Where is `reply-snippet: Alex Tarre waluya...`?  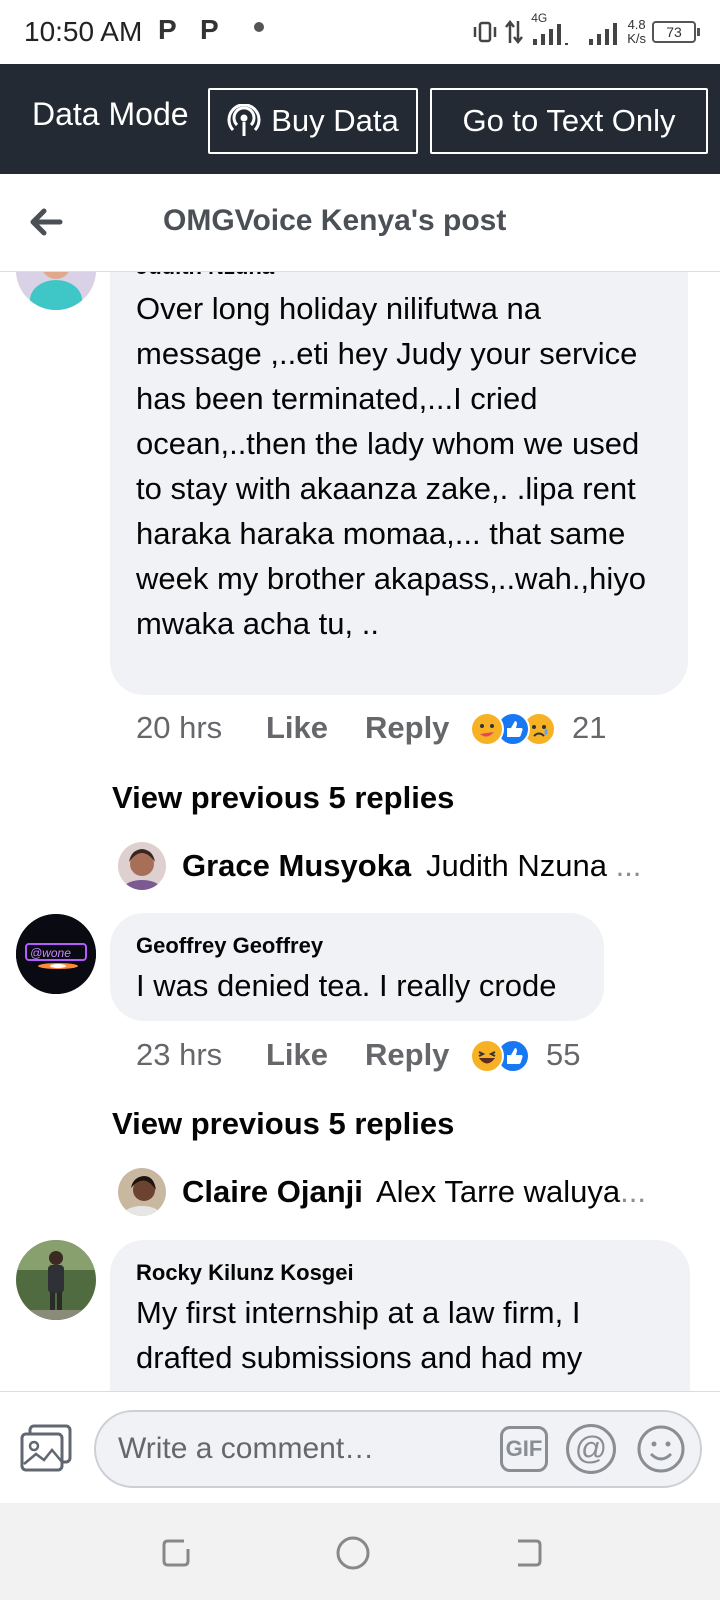 reply-snippet: Alex Tarre waluya... is located at coordinates (511, 1191).